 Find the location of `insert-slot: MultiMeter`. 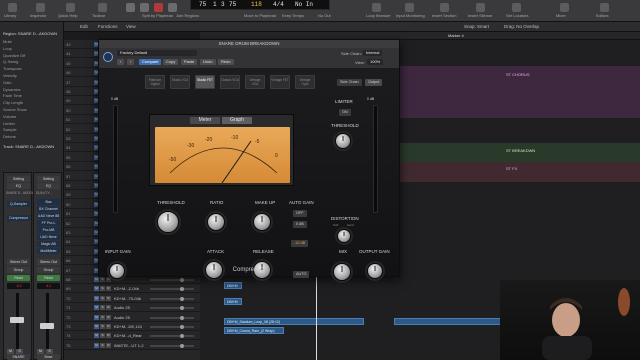

insert-slot: MultiMeter is located at coordinates (48, 251).